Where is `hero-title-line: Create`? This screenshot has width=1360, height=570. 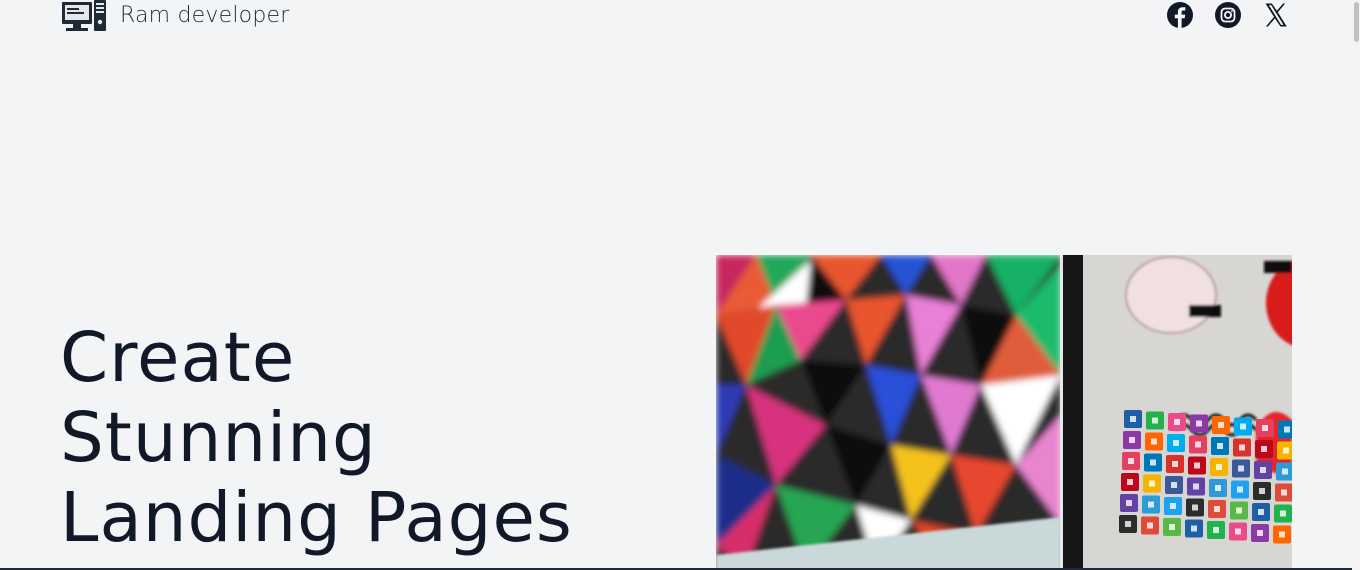
hero-title-line: Create is located at coordinates (178, 358).